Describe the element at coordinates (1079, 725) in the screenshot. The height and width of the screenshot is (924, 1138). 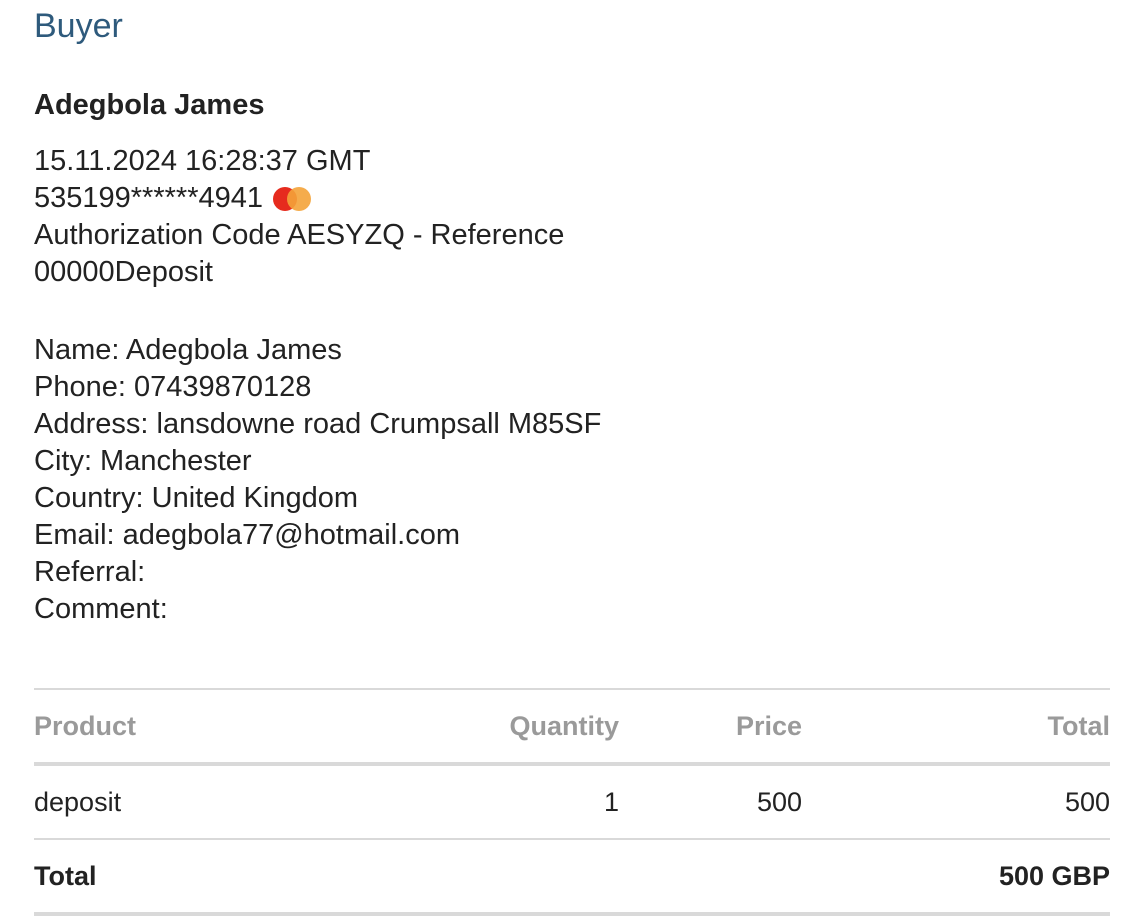
I see `header-total: Total` at that location.